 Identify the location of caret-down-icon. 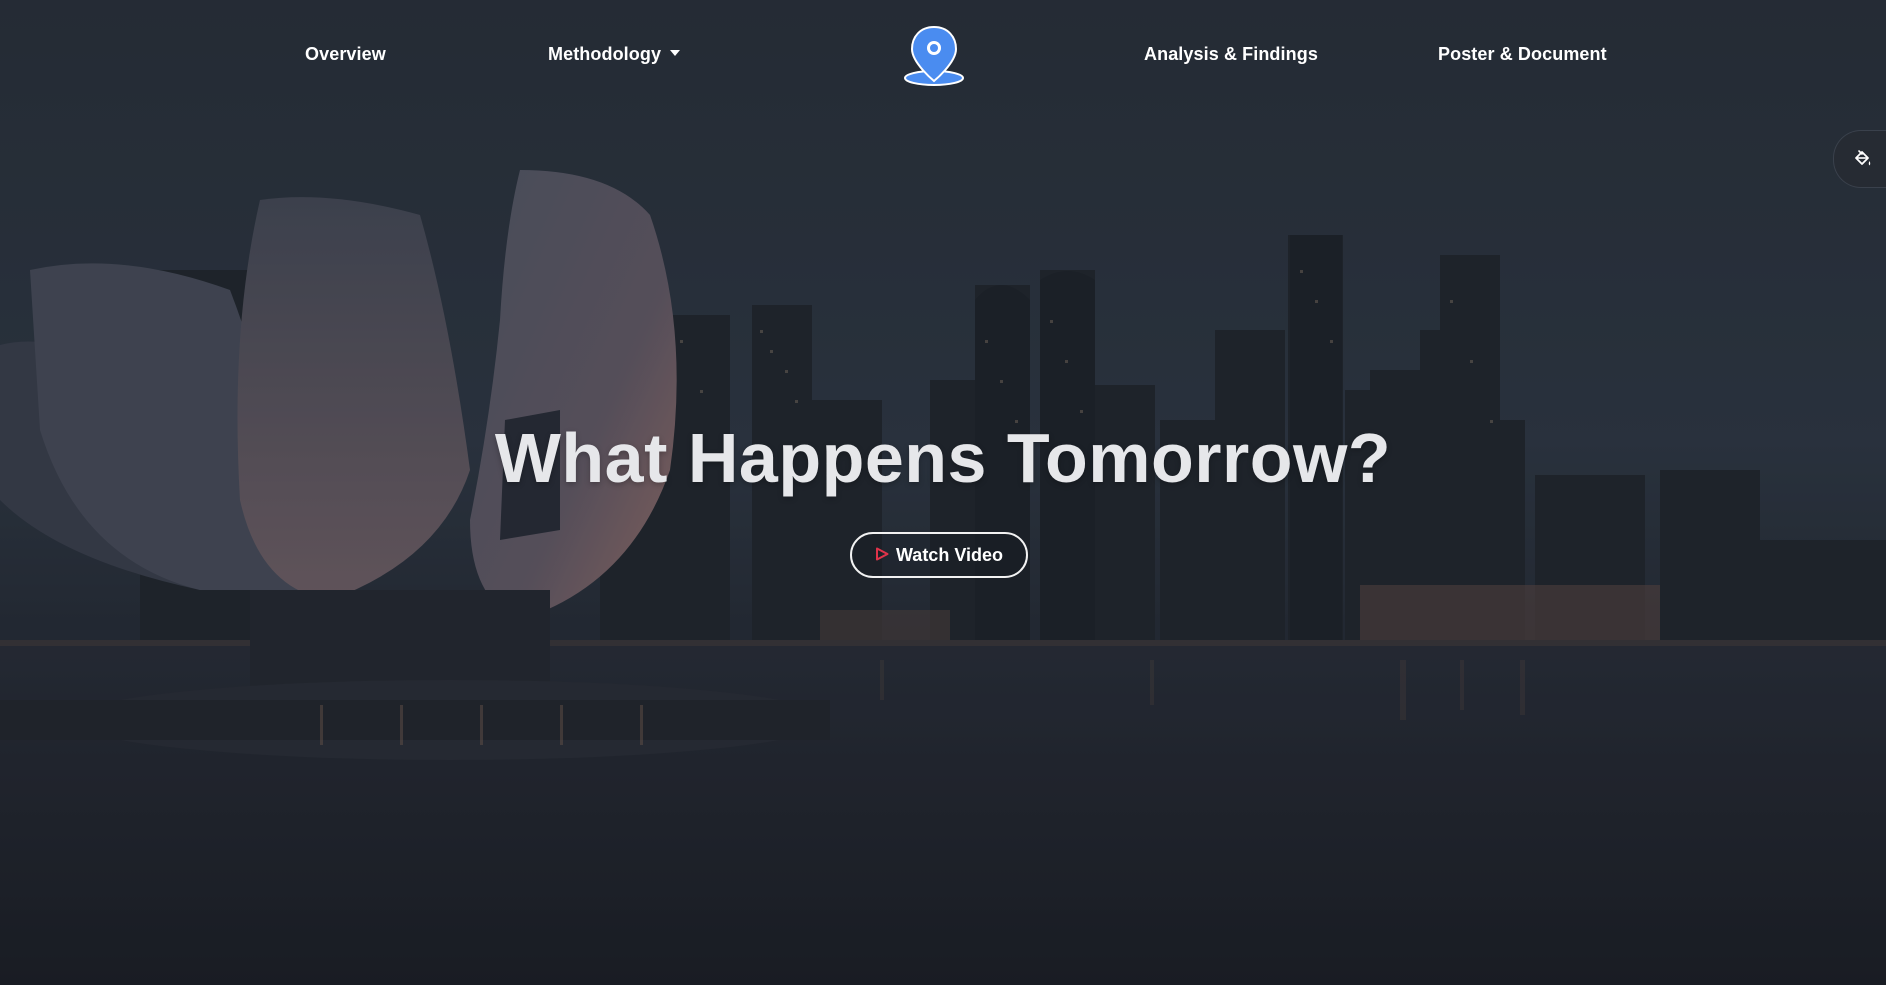
(675, 53).